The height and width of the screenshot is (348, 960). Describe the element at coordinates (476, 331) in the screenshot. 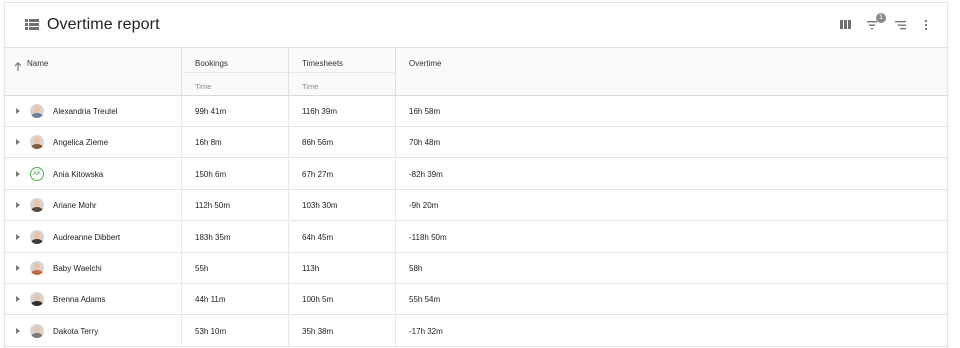

I see `table-row: Dakota Terry 53h 10m 35h 38m -17h 32m` at that location.